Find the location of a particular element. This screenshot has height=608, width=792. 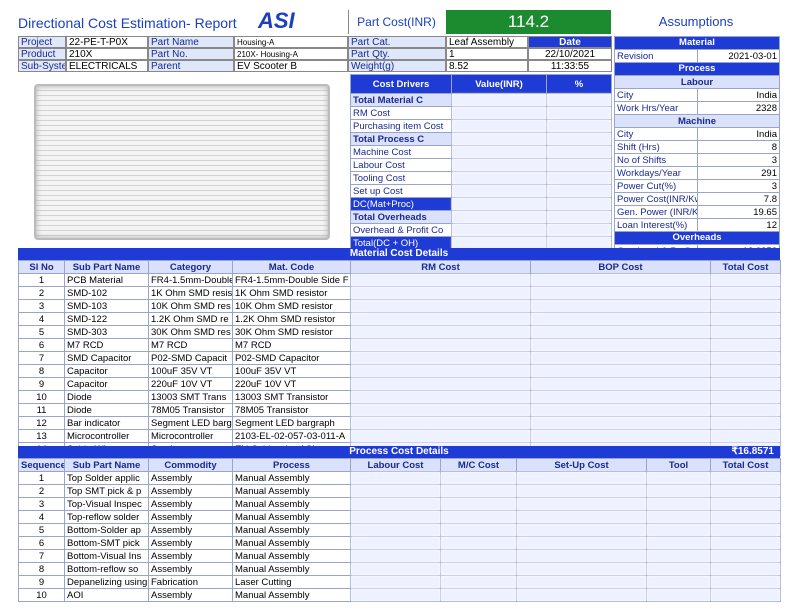

material-cell: M7 RCD is located at coordinates (190, 345).